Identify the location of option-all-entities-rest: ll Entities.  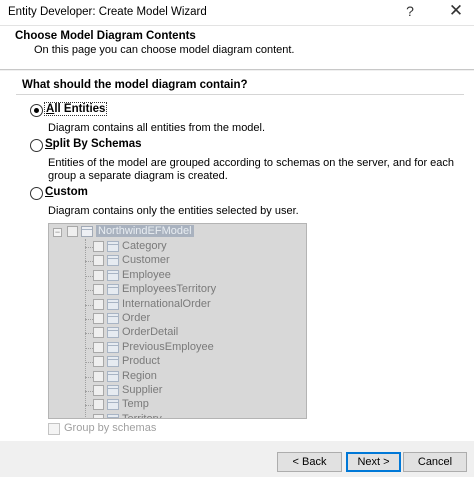
(80, 109).